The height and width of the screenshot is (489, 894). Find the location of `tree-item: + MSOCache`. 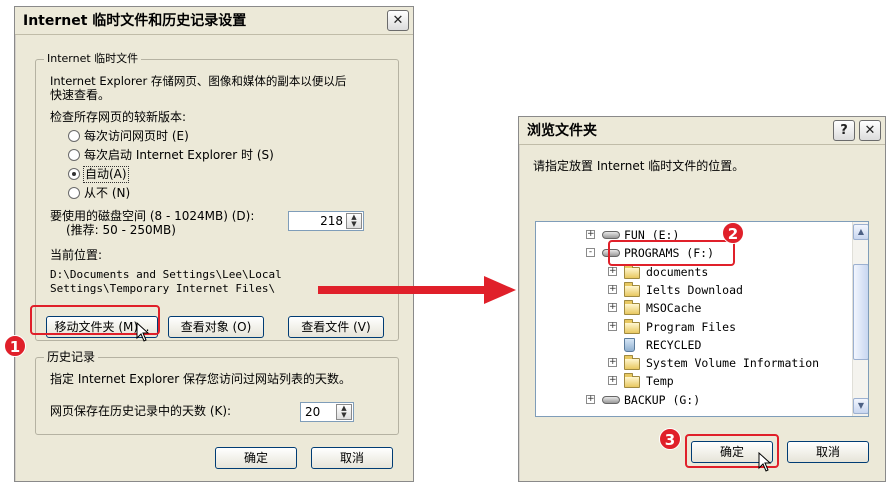

tree-item: + MSOCache is located at coordinates (691, 308).